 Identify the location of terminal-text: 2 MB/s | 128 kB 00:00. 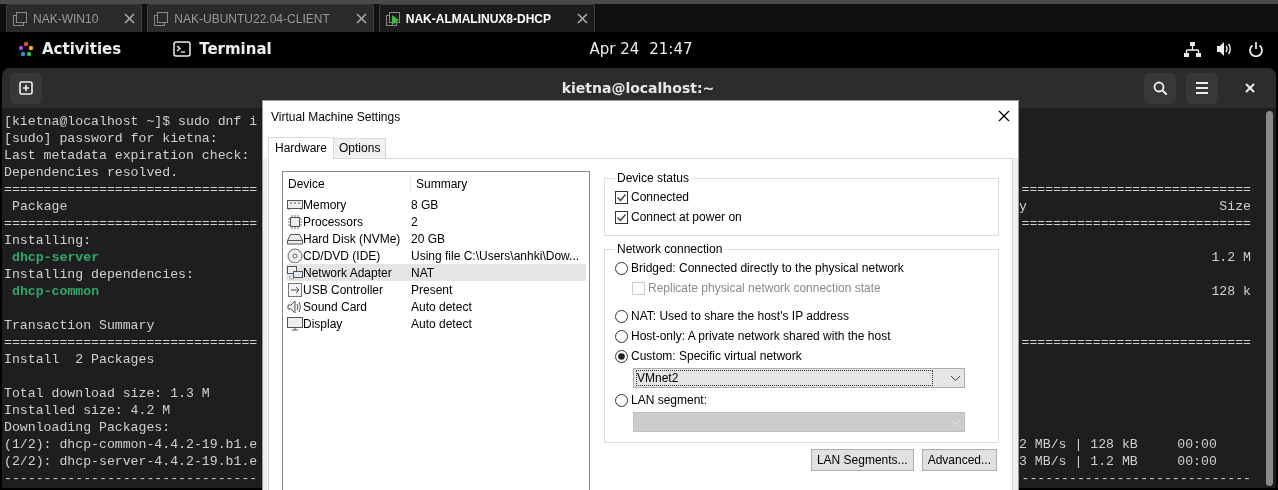
(1118, 444).